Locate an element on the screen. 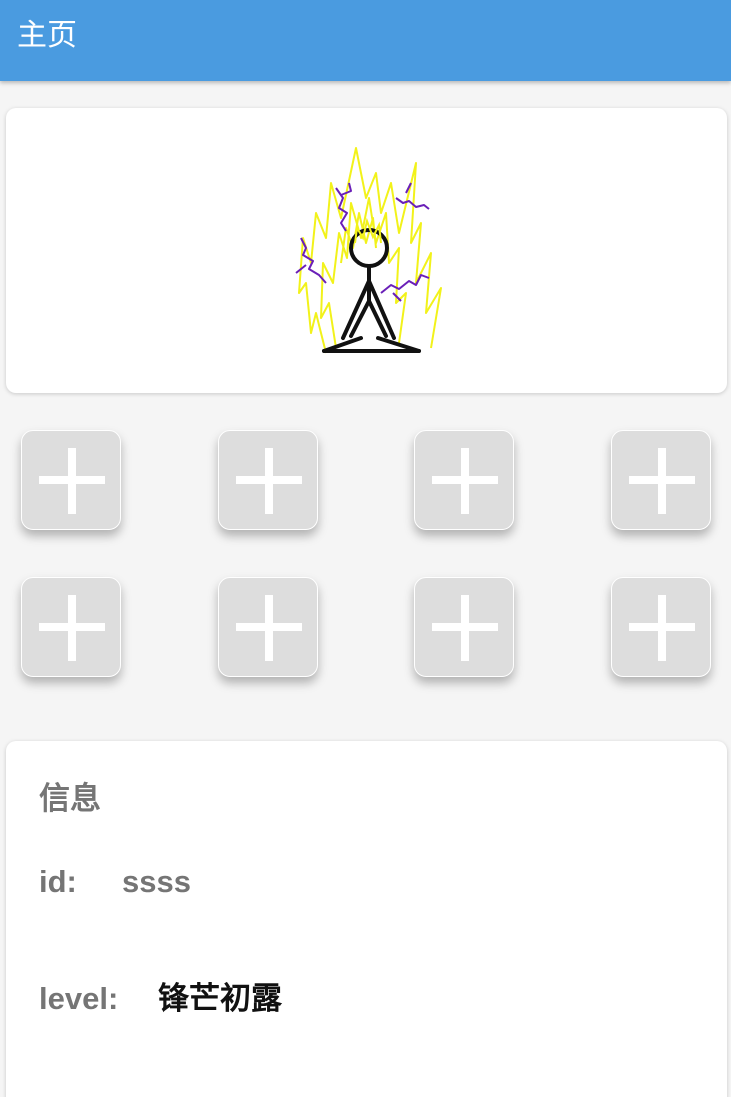 Image resolution: width=731 pixels, height=1097 pixels. level-label: level: is located at coordinates (79, 998).